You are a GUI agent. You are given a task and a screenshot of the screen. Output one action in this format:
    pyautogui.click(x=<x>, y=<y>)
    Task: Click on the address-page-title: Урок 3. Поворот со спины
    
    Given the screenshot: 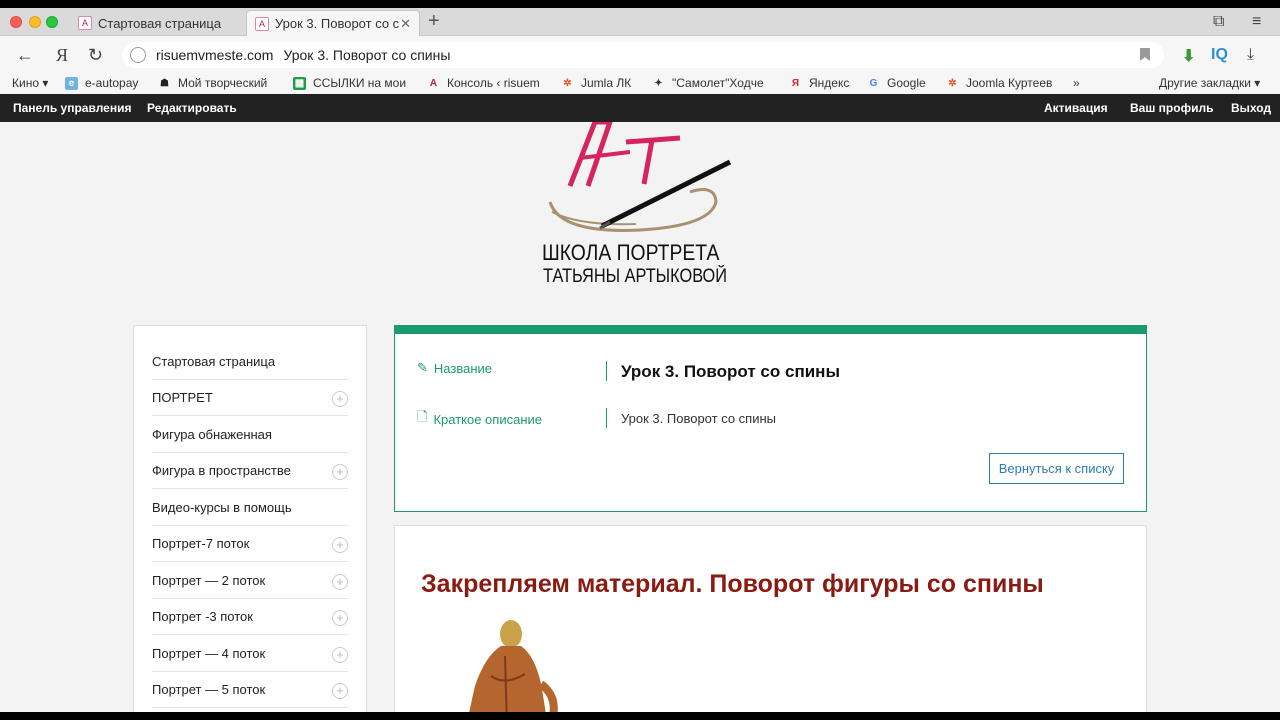 What is the action you would take?
    pyautogui.click(x=367, y=55)
    